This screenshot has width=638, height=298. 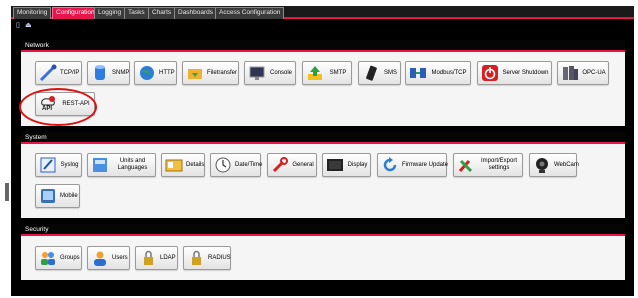 What do you see at coordinates (58, 107) in the screenshot?
I see `rest-api-highlight-circle` at bounding box center [58, 107].